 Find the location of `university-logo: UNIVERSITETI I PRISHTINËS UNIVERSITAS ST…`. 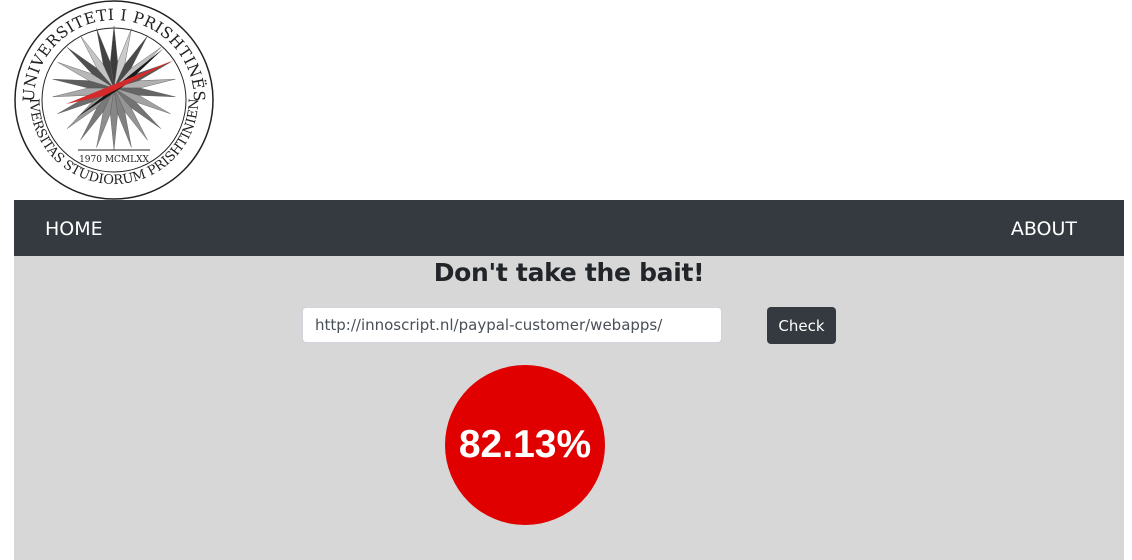

university-logo: UNIVERSITETI I PRISHTINËS UNIVERSITAS ST… is located at coordinates (114, 100).